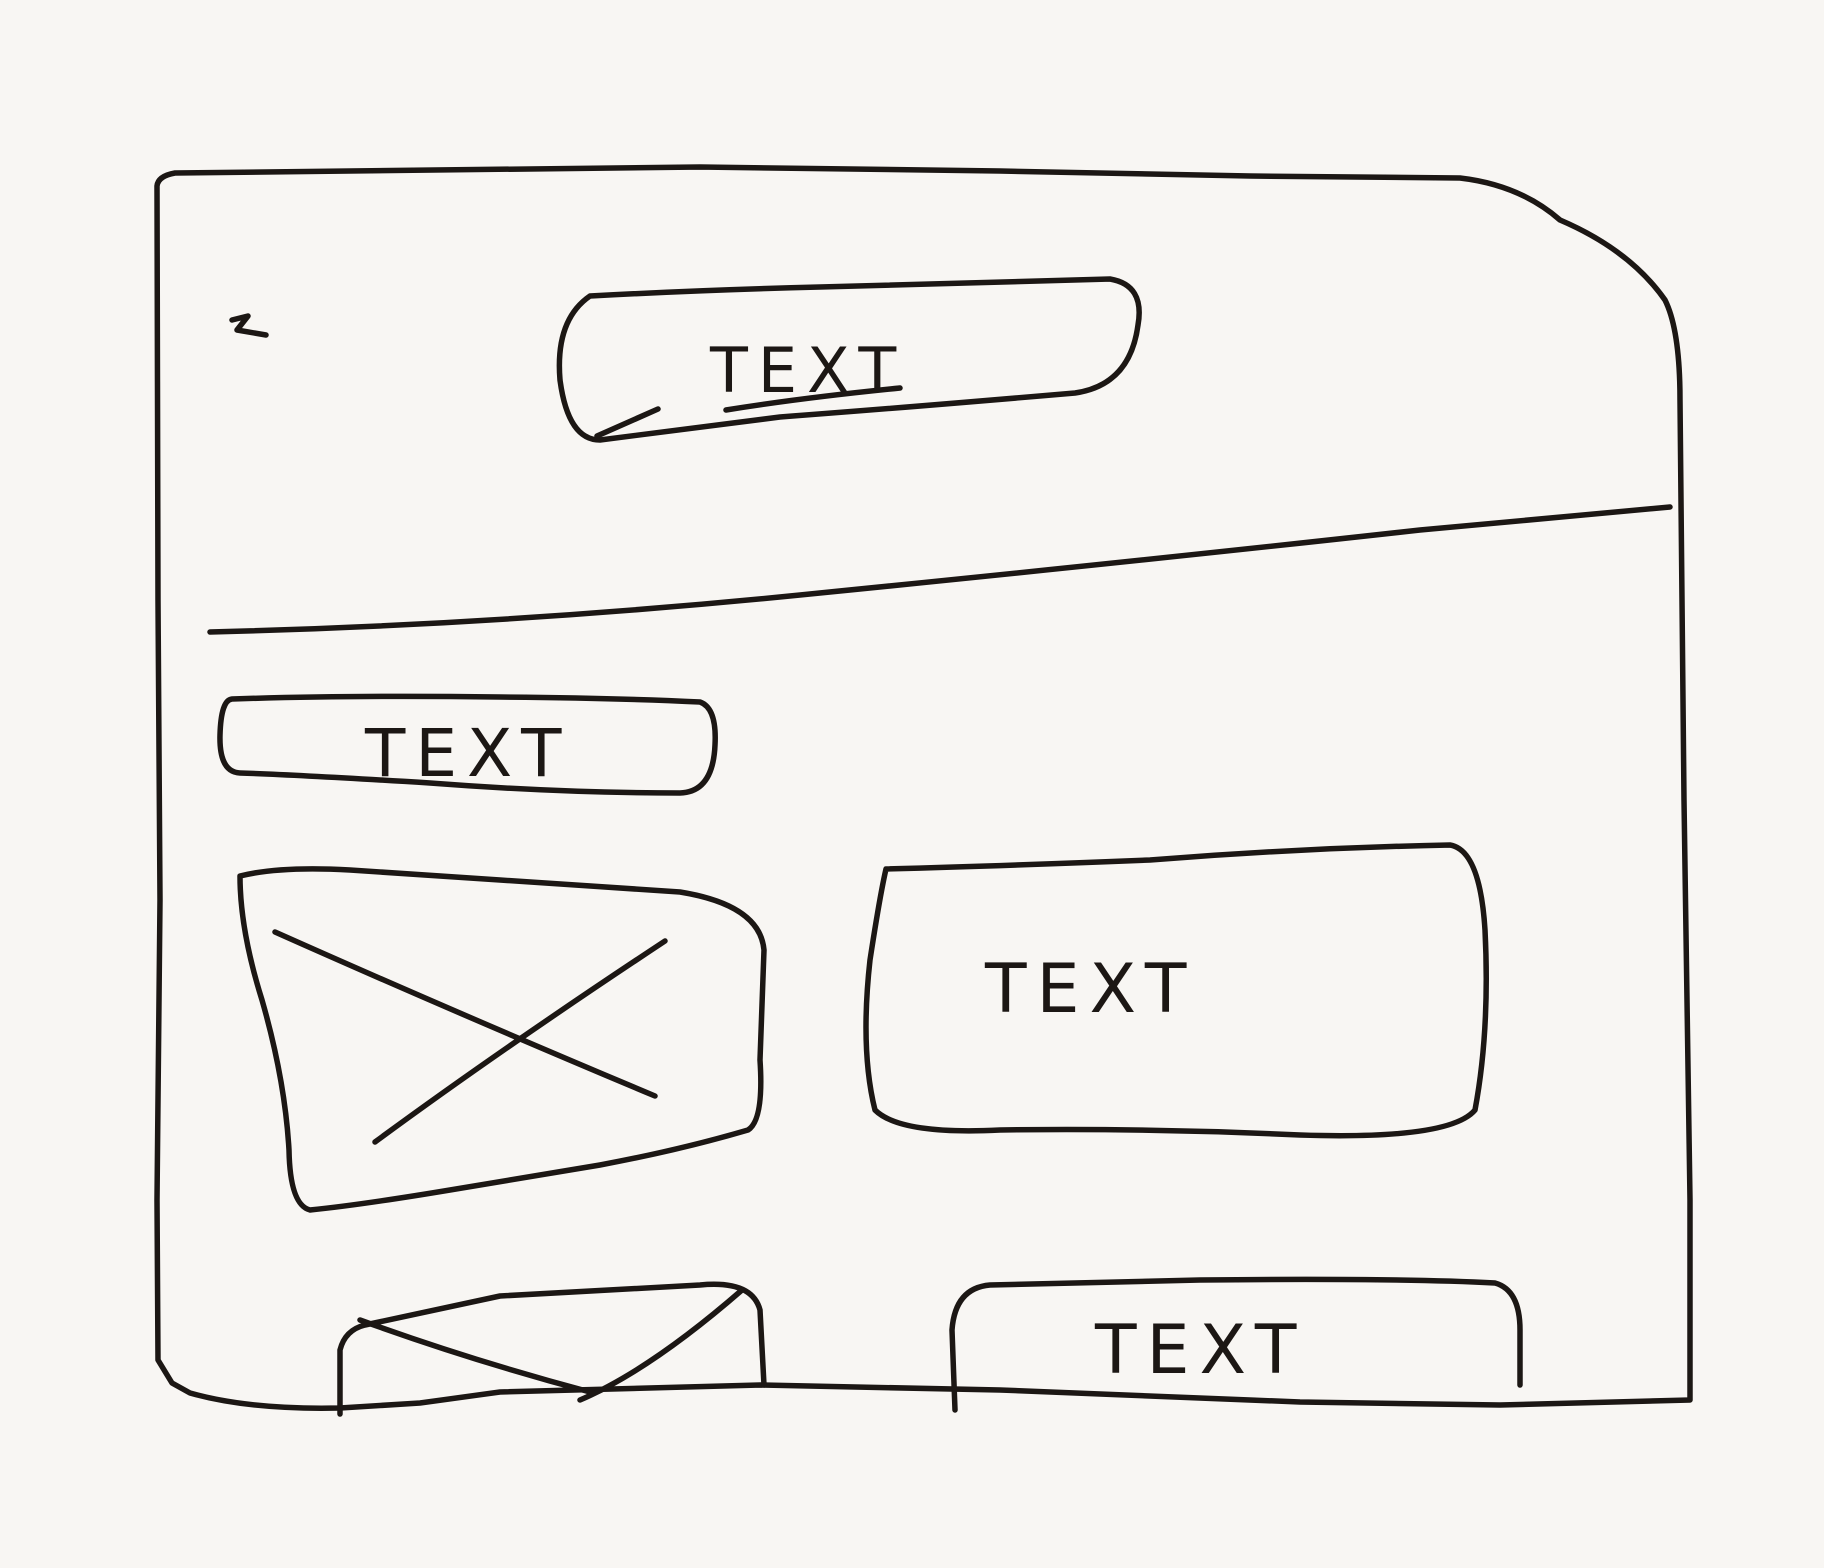 Image resolution: width=1824 pixels, height=1568 pixels. I want to click on header-divider, so click(940, 569).